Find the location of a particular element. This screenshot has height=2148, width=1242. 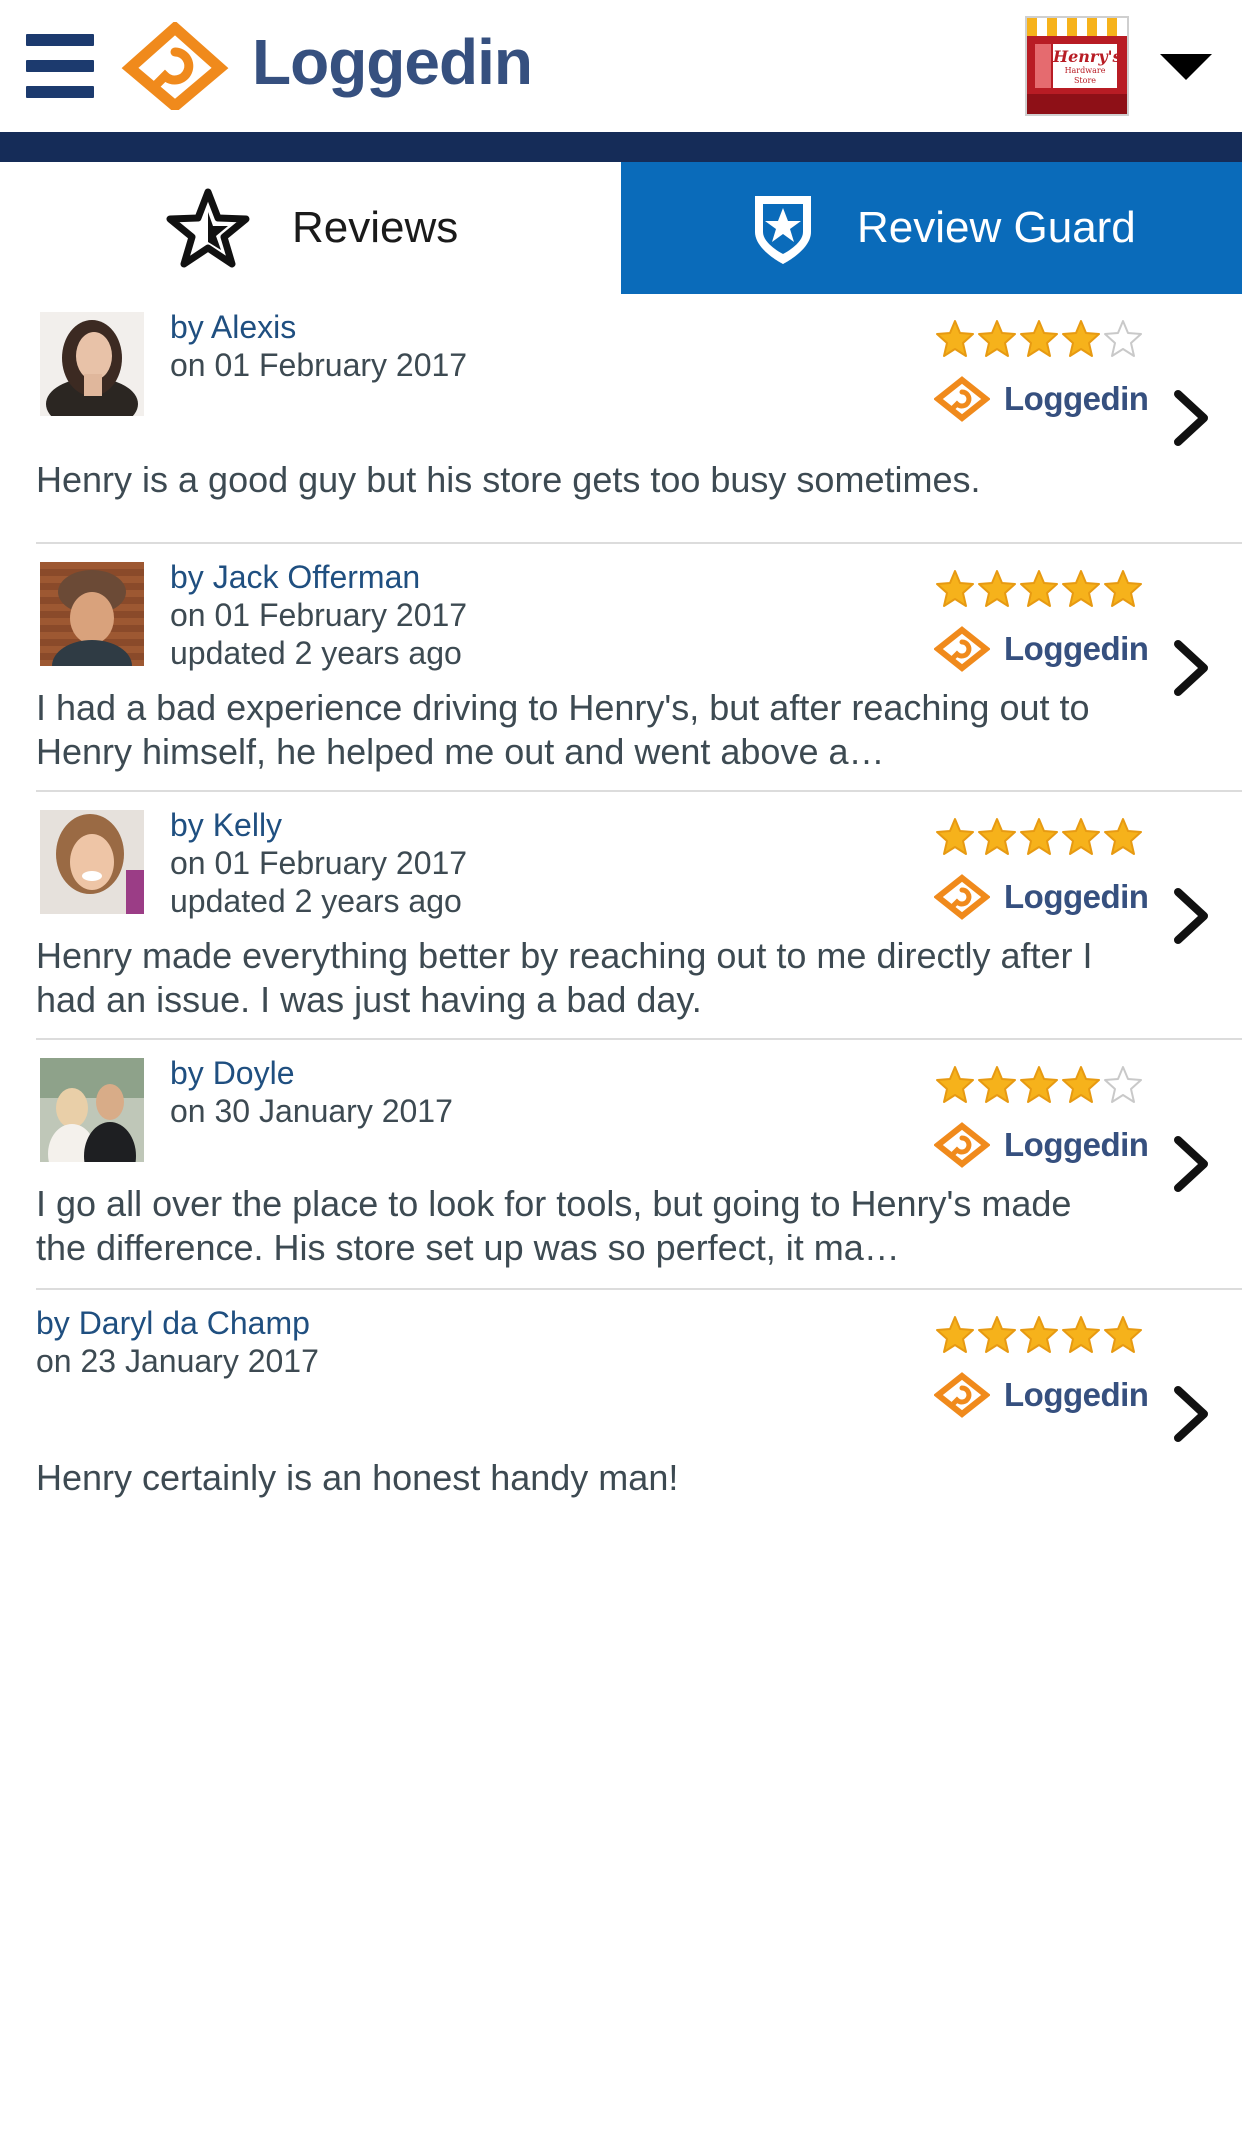

review-author: by Daryl da Champ is located at coordinates (173, 1323).